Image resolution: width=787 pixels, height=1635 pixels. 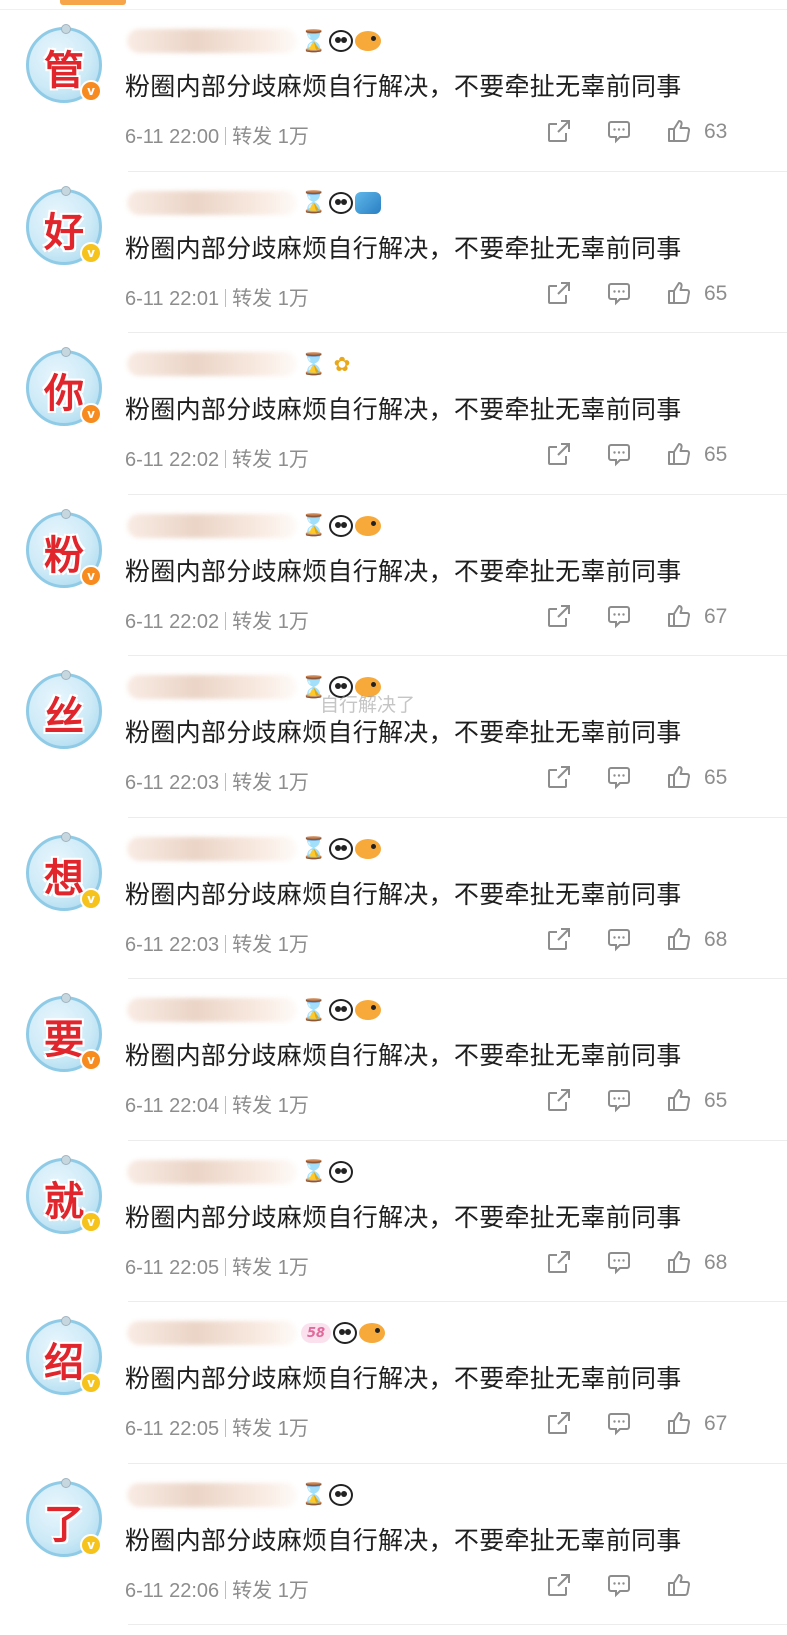 I want to click on comment-meta: 6-11 22:05 转发 1万, so click(x=217, y=1265).